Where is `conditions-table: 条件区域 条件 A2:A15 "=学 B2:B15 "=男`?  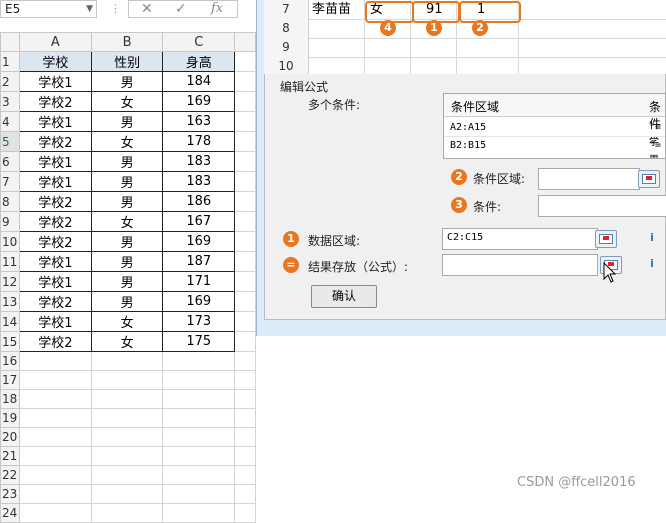 conditions-table: 条件区域 条件 A2:A15 "=学 B2:B15 "=男 is located at coordinates (554, 126).